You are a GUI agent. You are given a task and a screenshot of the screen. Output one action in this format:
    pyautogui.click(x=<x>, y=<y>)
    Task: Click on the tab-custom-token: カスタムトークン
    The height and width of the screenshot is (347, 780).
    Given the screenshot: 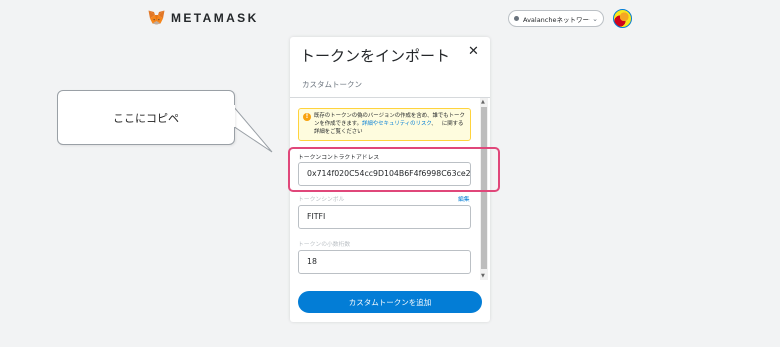 What is the action you would take?
    pyautogui.click(x=332, y=84)
    